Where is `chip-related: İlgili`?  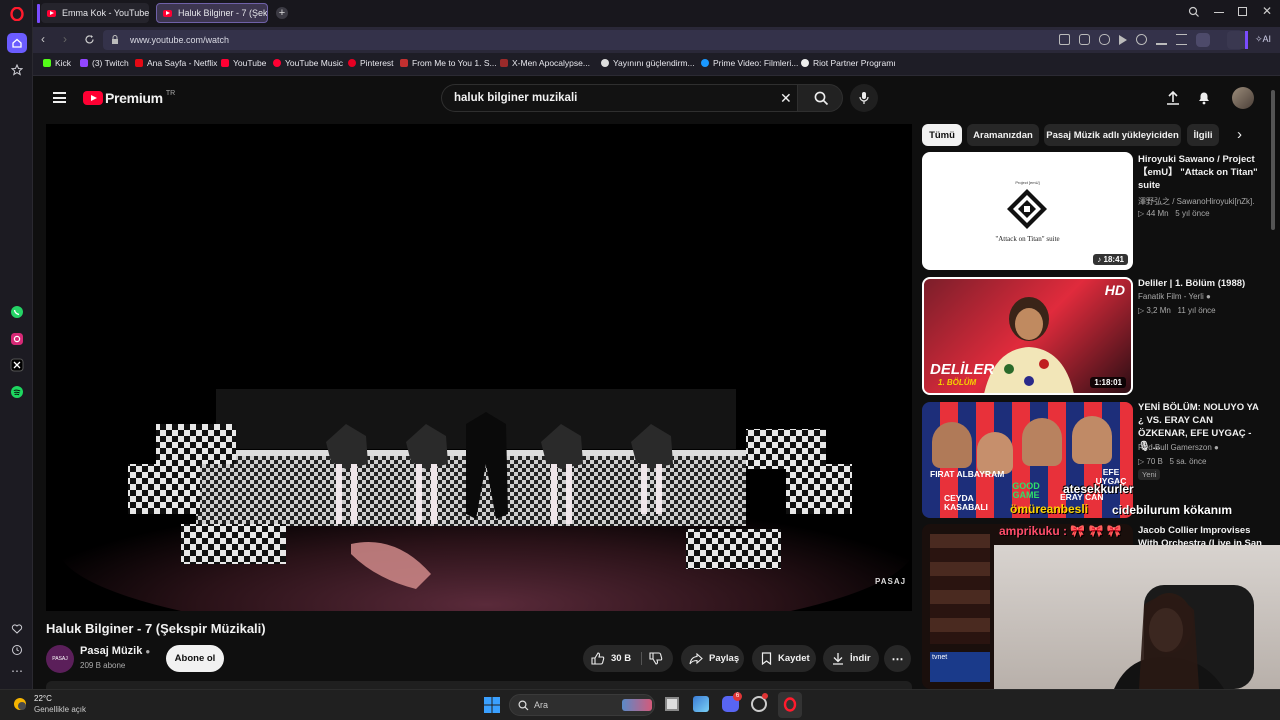 chip-related: İlgili is located at coordinates (1203, 135).